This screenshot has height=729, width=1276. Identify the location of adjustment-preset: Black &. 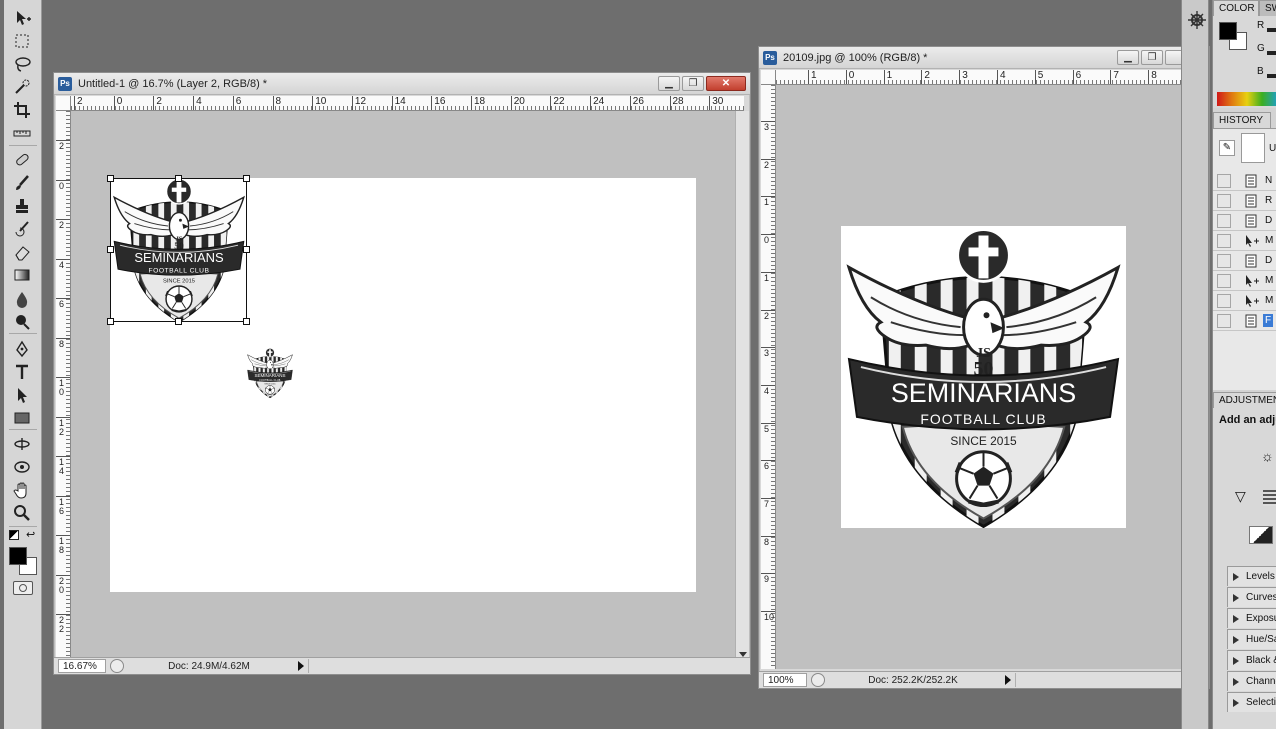
(1251, 660).